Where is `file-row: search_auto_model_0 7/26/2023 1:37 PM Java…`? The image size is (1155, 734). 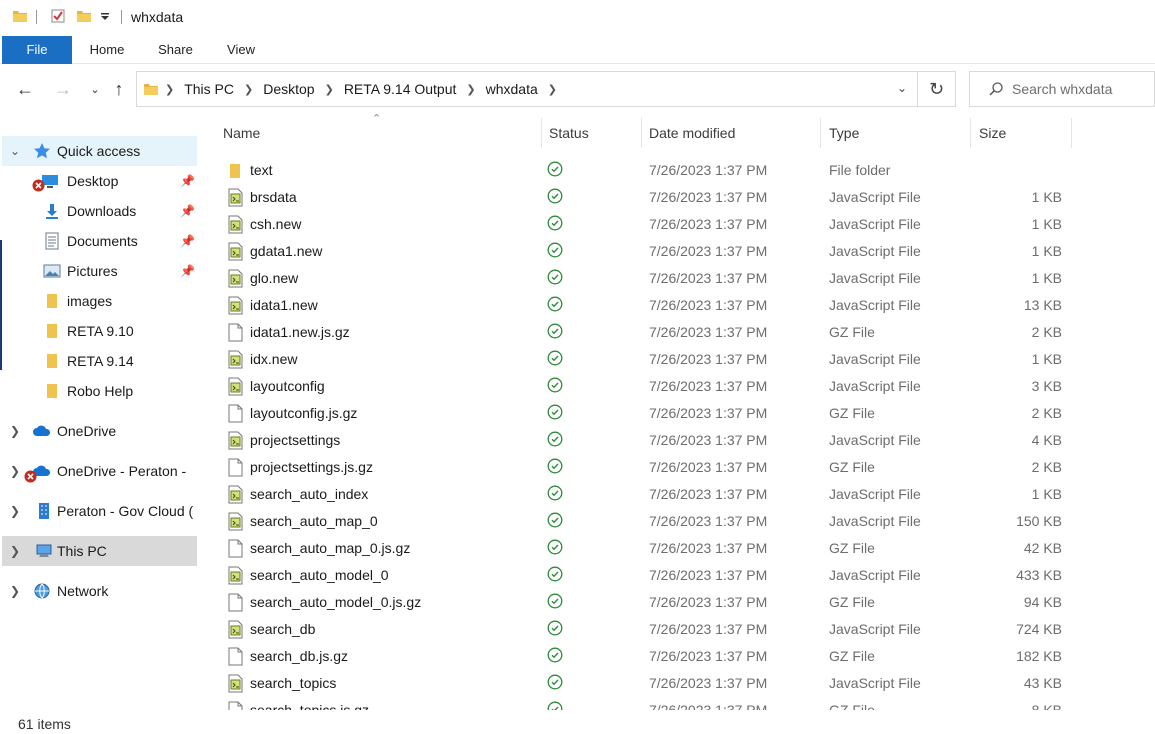
file-row: search_auto_model_0 7/26/2023 1:37 PM Java… is located at coordinates (677, 575).